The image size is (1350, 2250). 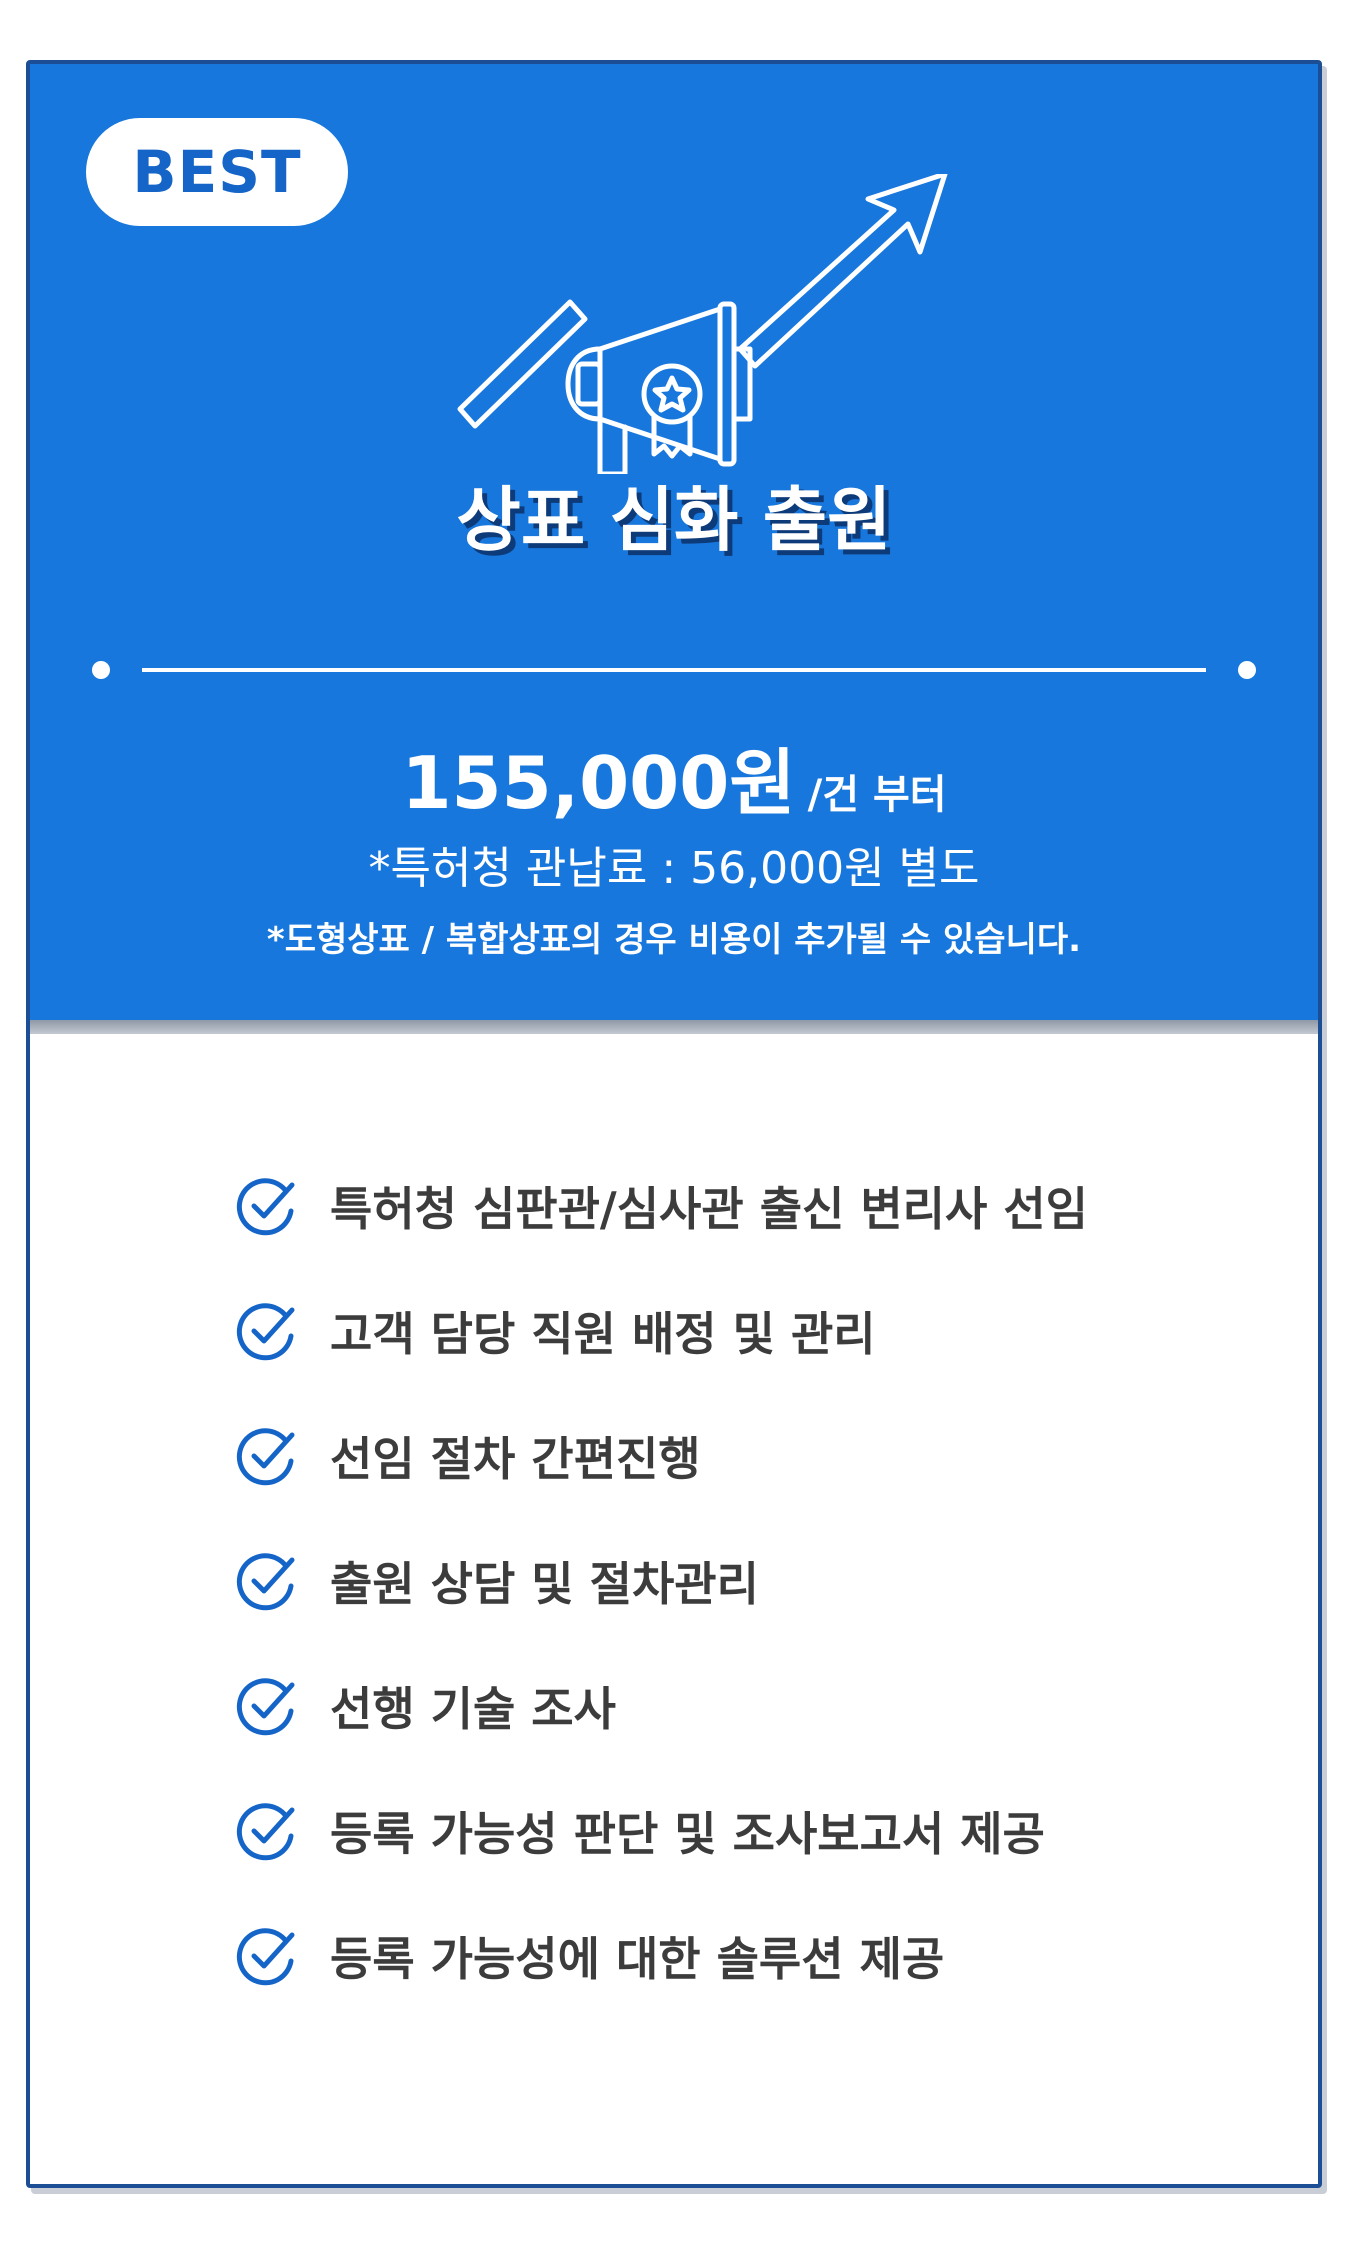 What do you see at coordinates (603, 1334) in the screenshot?
I see `feature-label: 고객 담당 직원 배정 및 관리` at bounding box center [603, 1334].